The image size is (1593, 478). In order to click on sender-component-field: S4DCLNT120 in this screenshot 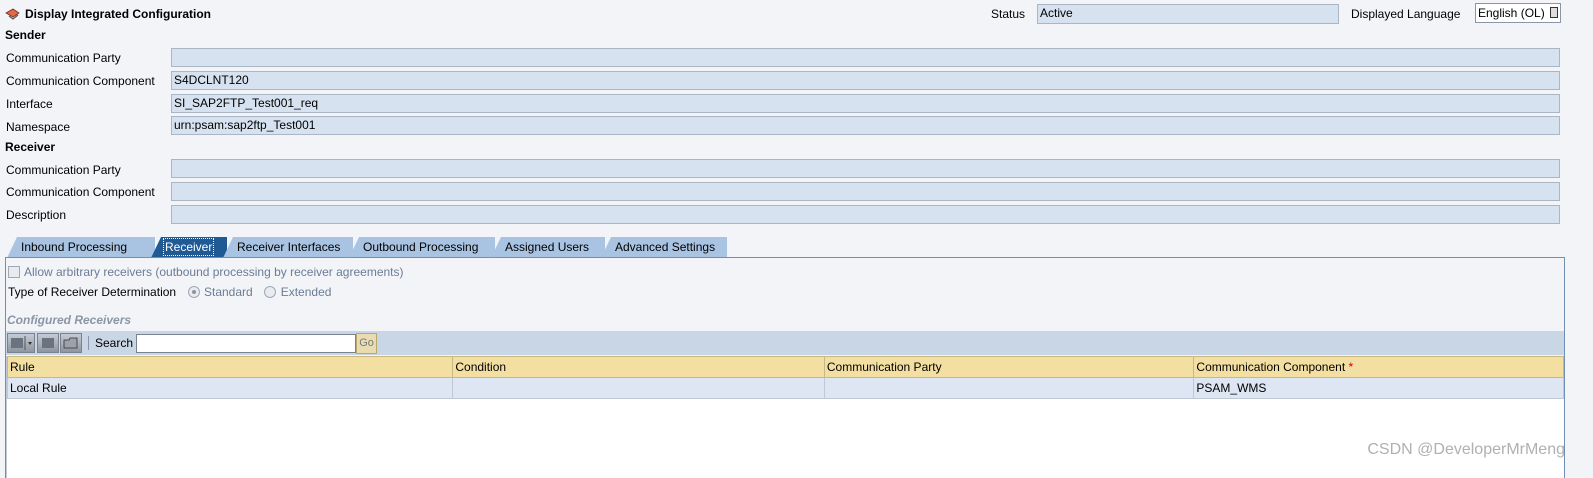, I will do `click(865, 80)`.